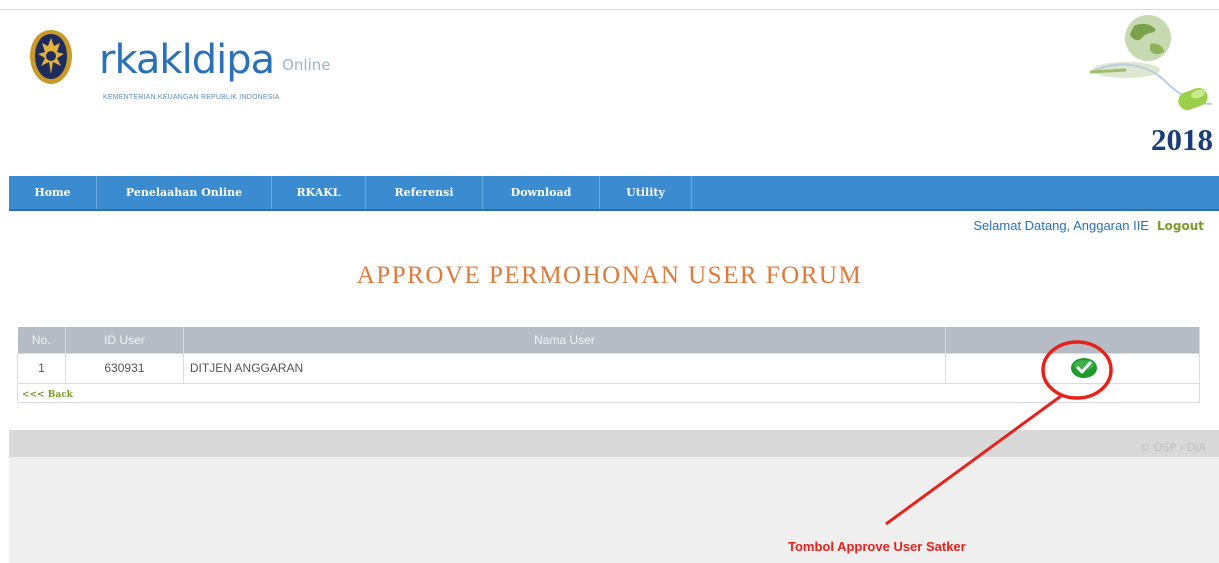  Describe the element at coordinates (1172, 447) in the screenshot. I see `copyright: © DSP - DJA` at that location.